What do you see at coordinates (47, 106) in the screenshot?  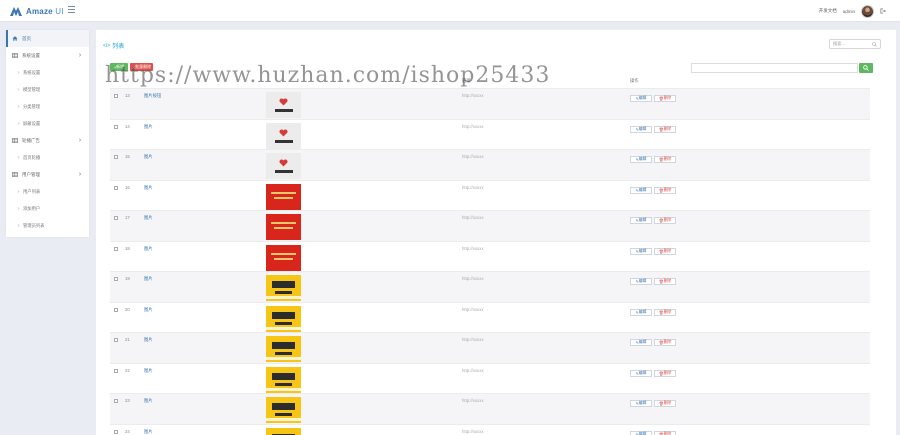 I see `sidebar-subitem-4: 分类管理` at bounding box center [47, 106].